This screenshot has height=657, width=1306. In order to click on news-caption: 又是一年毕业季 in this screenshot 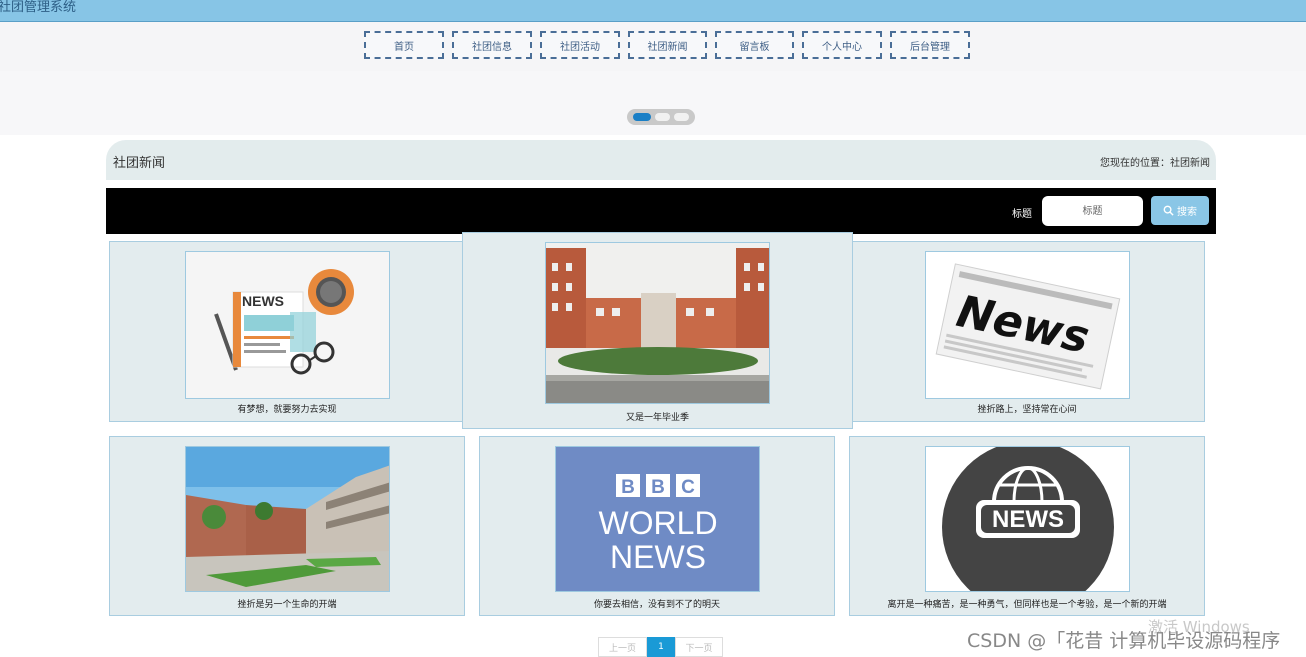, I will do `click(657, 418)`.